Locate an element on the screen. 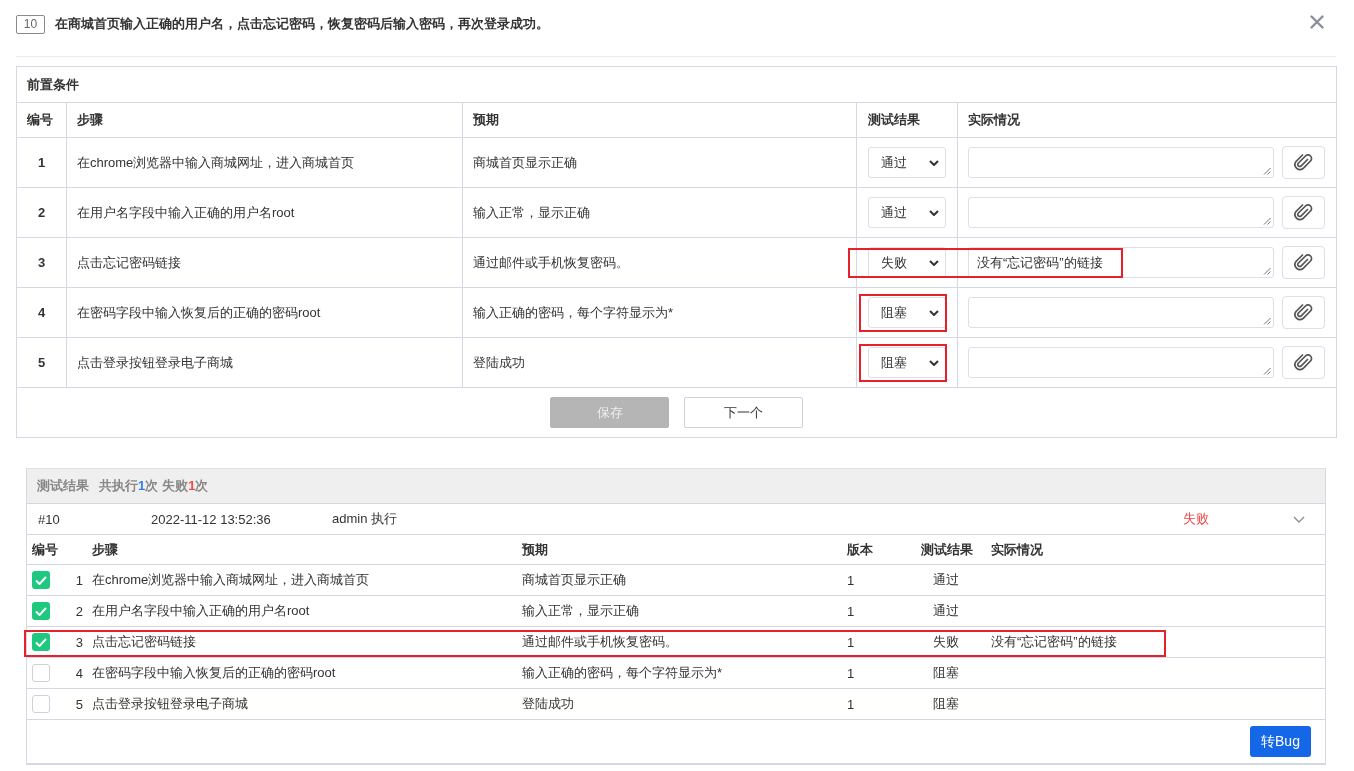 This screenshot has width=1354, height=771. table-cell: 登陆成功 is located at coordinates (659, 362).